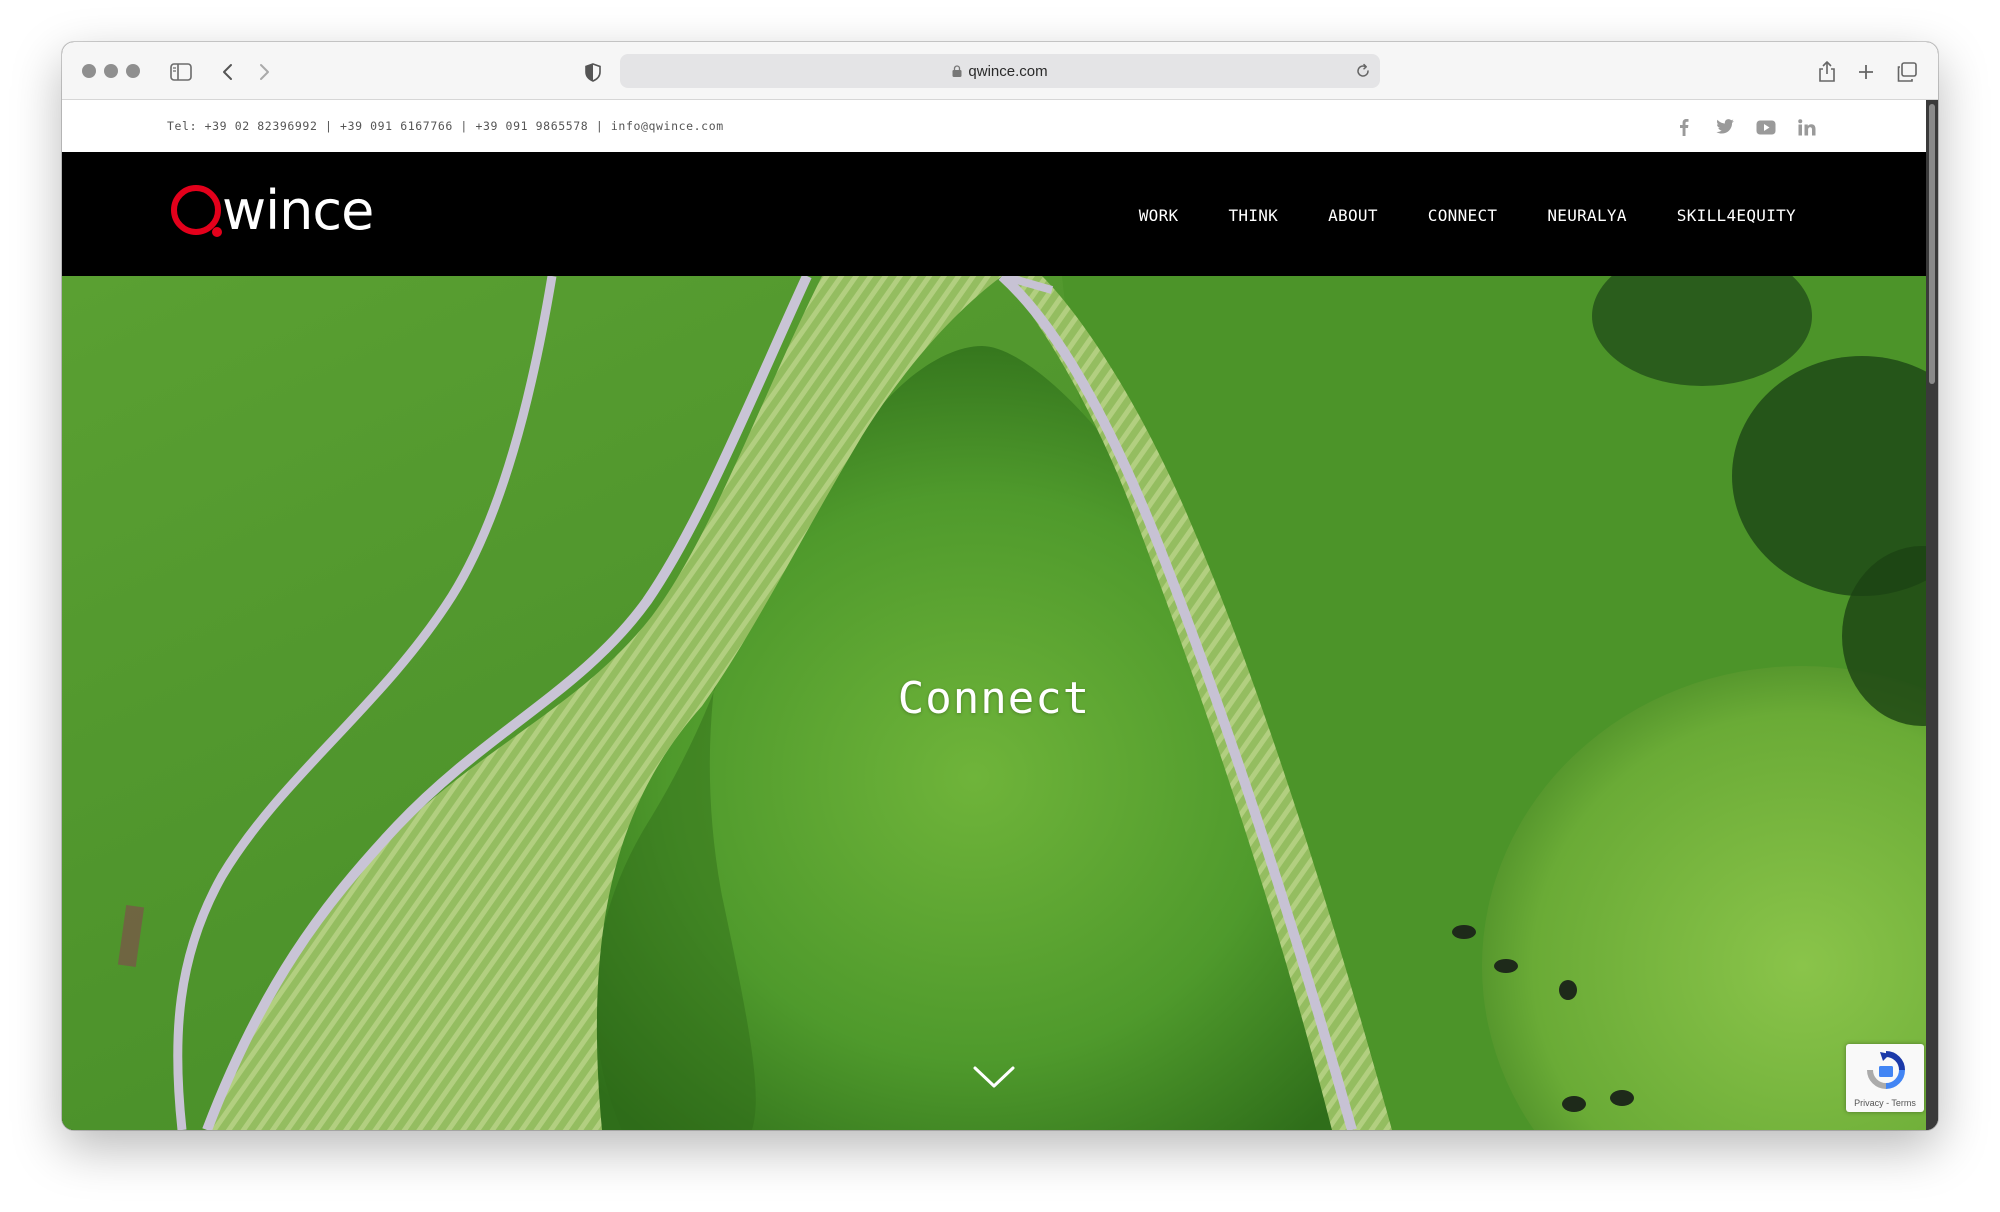  I want to click on nav-skill4equity: SKILL4EQUITY, so click(1736, 215).